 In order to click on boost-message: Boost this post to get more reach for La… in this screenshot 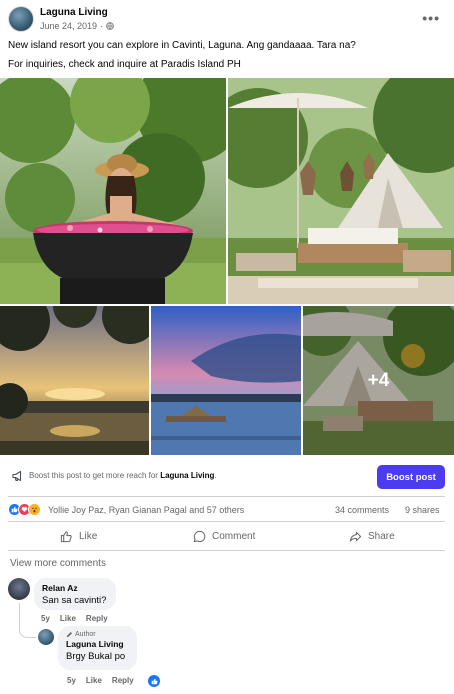, I will do `click(123, 475)`.